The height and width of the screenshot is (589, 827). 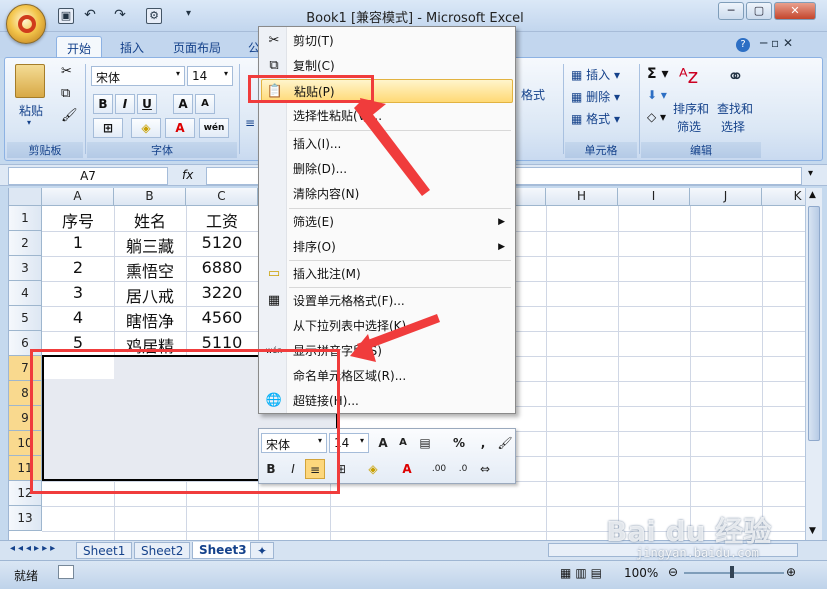 What do you see at coordinates (162, 550) in the screenshot?
I see `sheet-tab-2: Sheet2` at bounding box center [162, 550].